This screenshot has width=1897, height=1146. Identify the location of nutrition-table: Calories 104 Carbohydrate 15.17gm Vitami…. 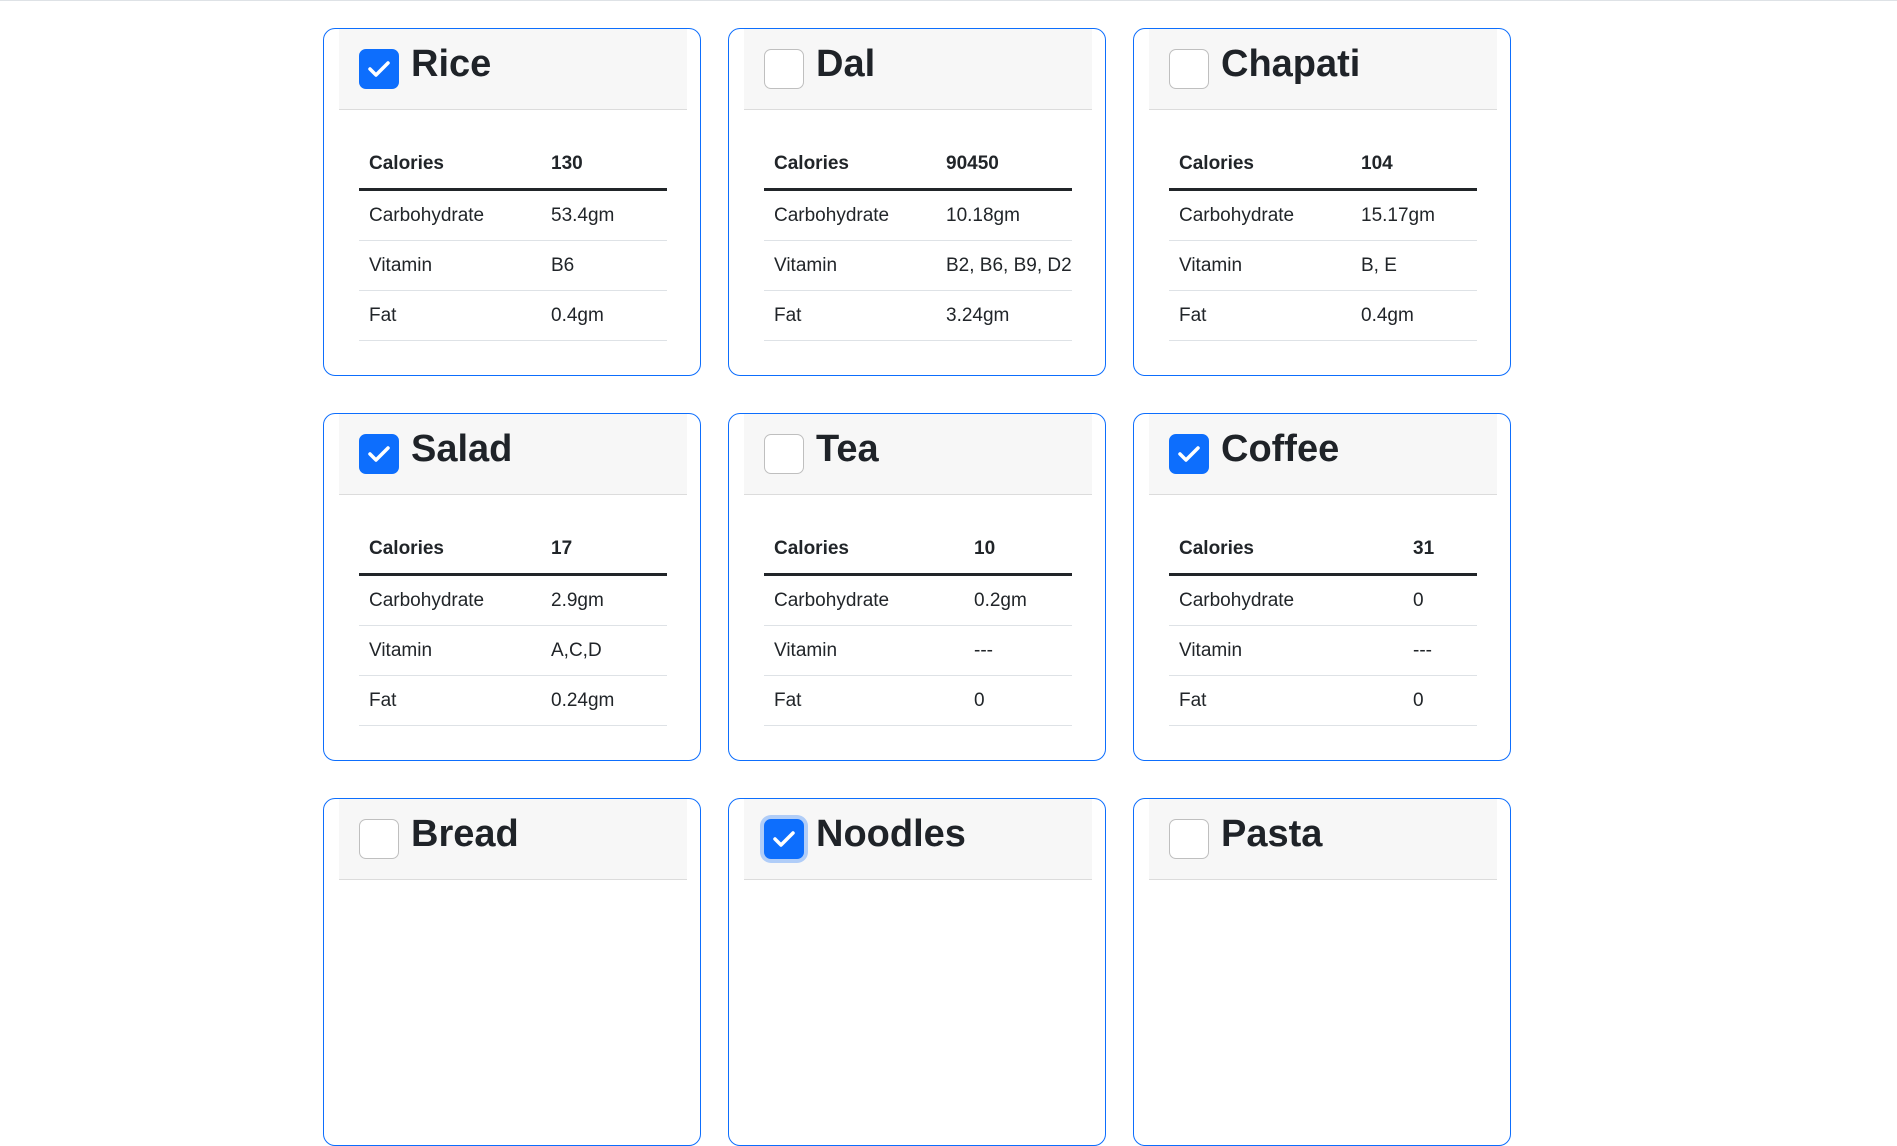
(1323, 240).